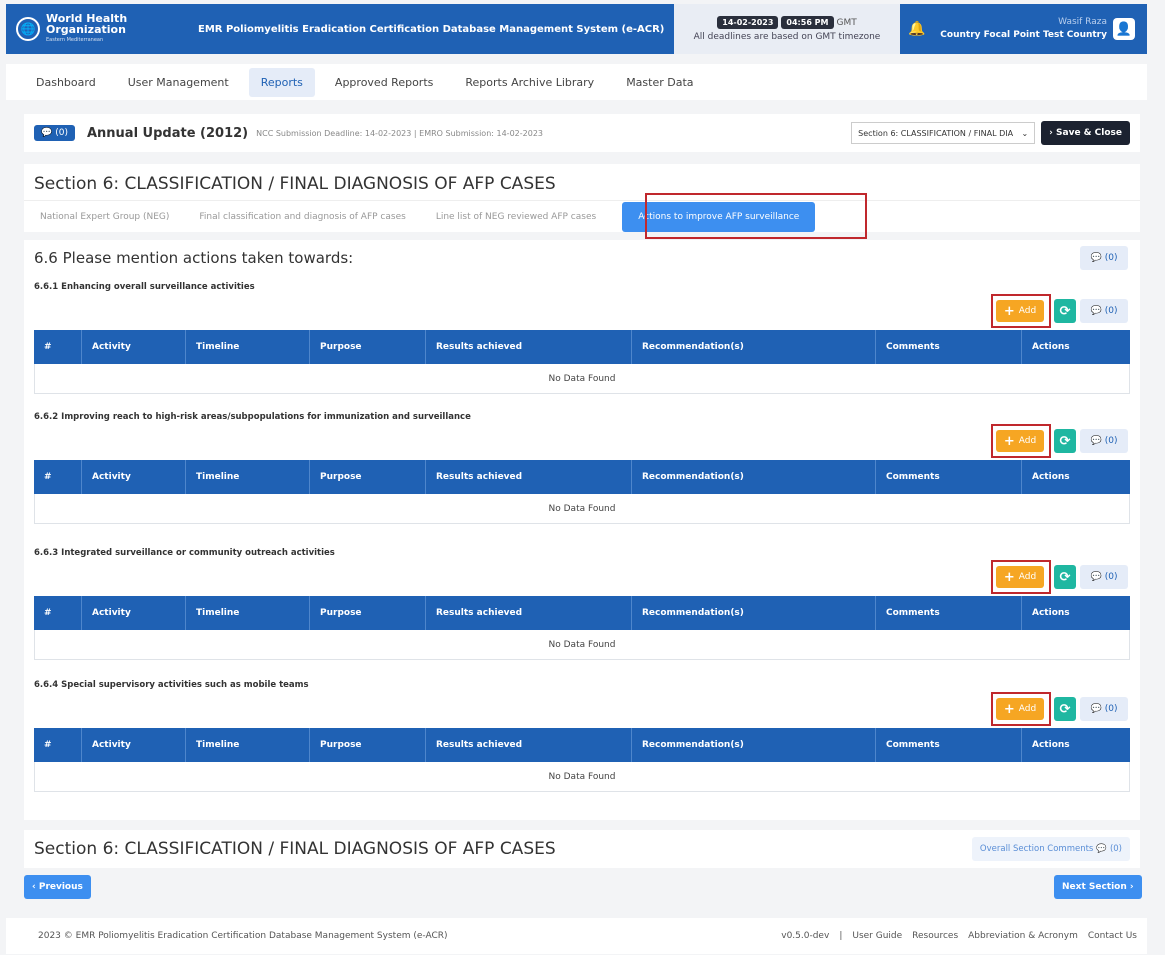 The height and width of the screenshot is (955, 1165). Describe the element at coordinates (877, 936) in the screenshot. I see `link-user-guide: User Guide` at that location.